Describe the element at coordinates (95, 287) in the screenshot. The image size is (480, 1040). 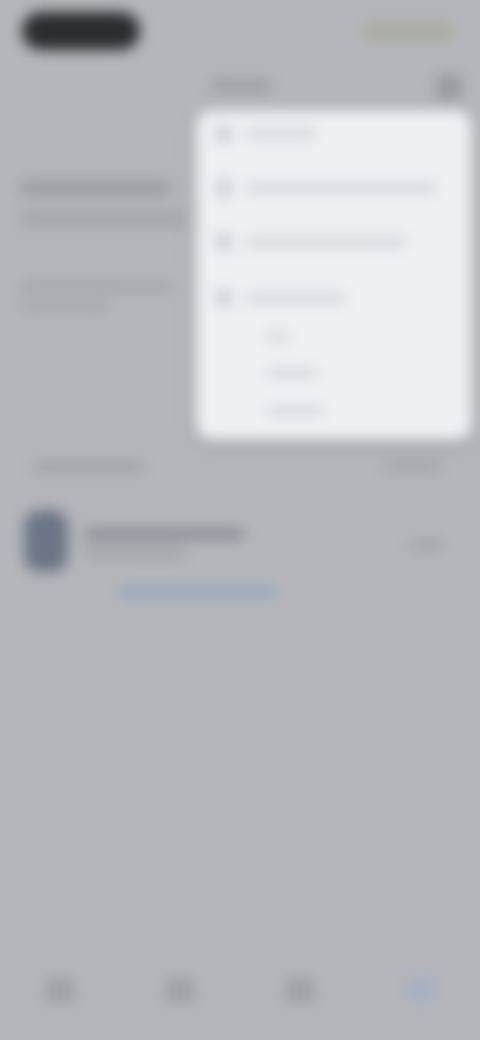
I see `background-subtitle-line` at that location.